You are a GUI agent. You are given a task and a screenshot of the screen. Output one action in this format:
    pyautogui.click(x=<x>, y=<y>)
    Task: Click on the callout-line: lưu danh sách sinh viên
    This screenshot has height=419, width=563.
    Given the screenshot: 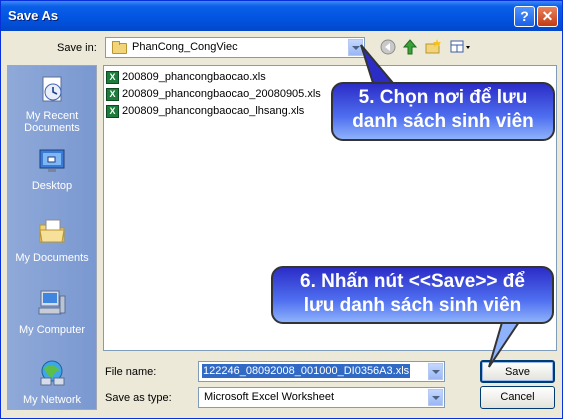 What is the action you would take?
    pyautogui.click(x=412, y=305)
    